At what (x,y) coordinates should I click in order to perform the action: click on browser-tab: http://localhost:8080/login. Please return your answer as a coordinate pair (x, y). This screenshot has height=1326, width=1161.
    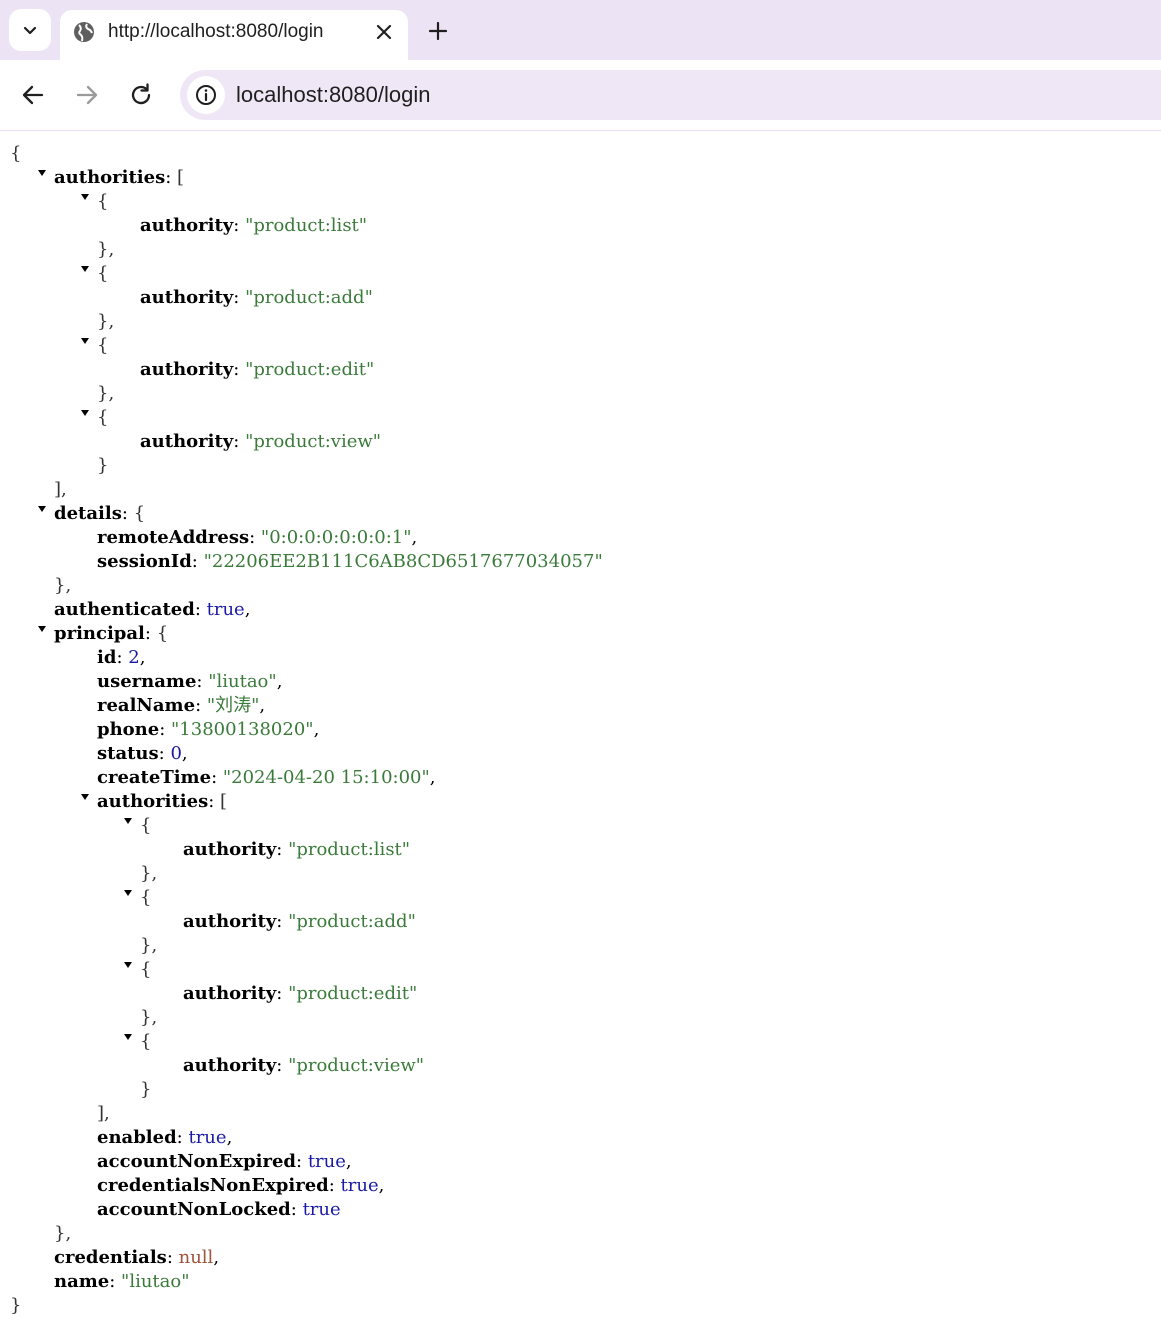
    Looking at the image, I should click on (234, 35).